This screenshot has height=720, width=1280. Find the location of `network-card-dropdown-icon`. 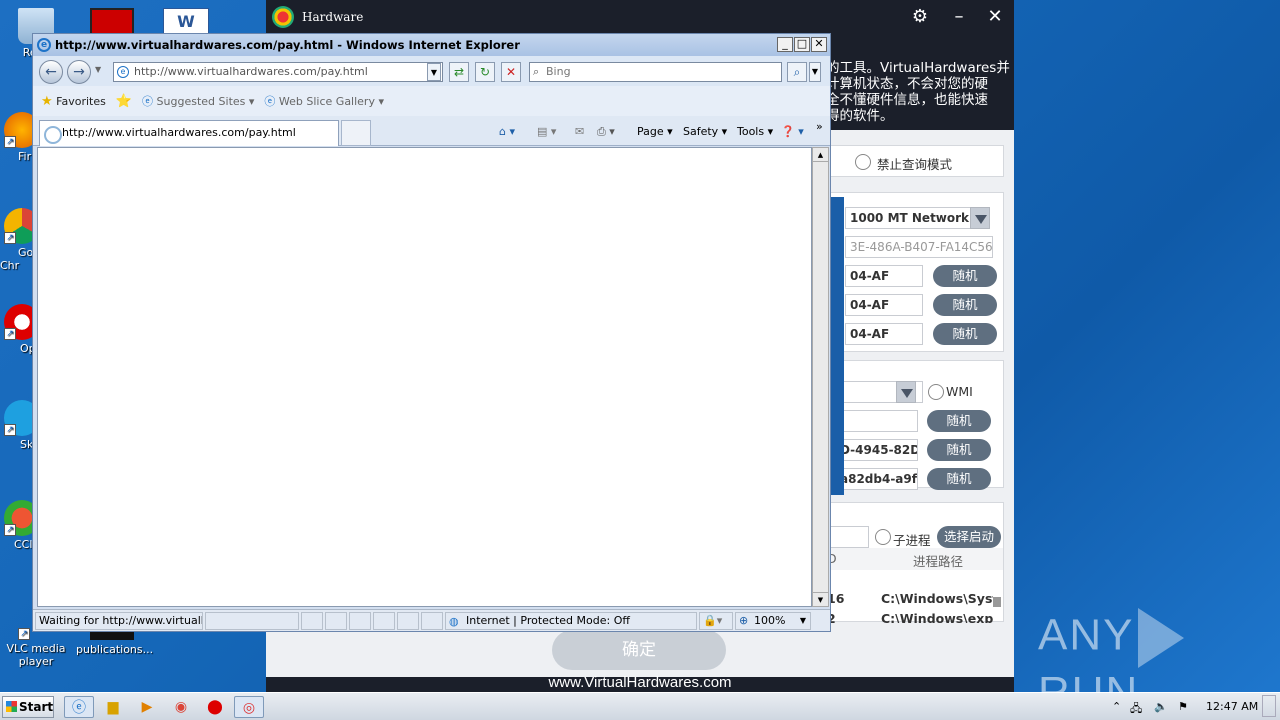

network-card-dropdown-icon is located at coordinates (980, 218).